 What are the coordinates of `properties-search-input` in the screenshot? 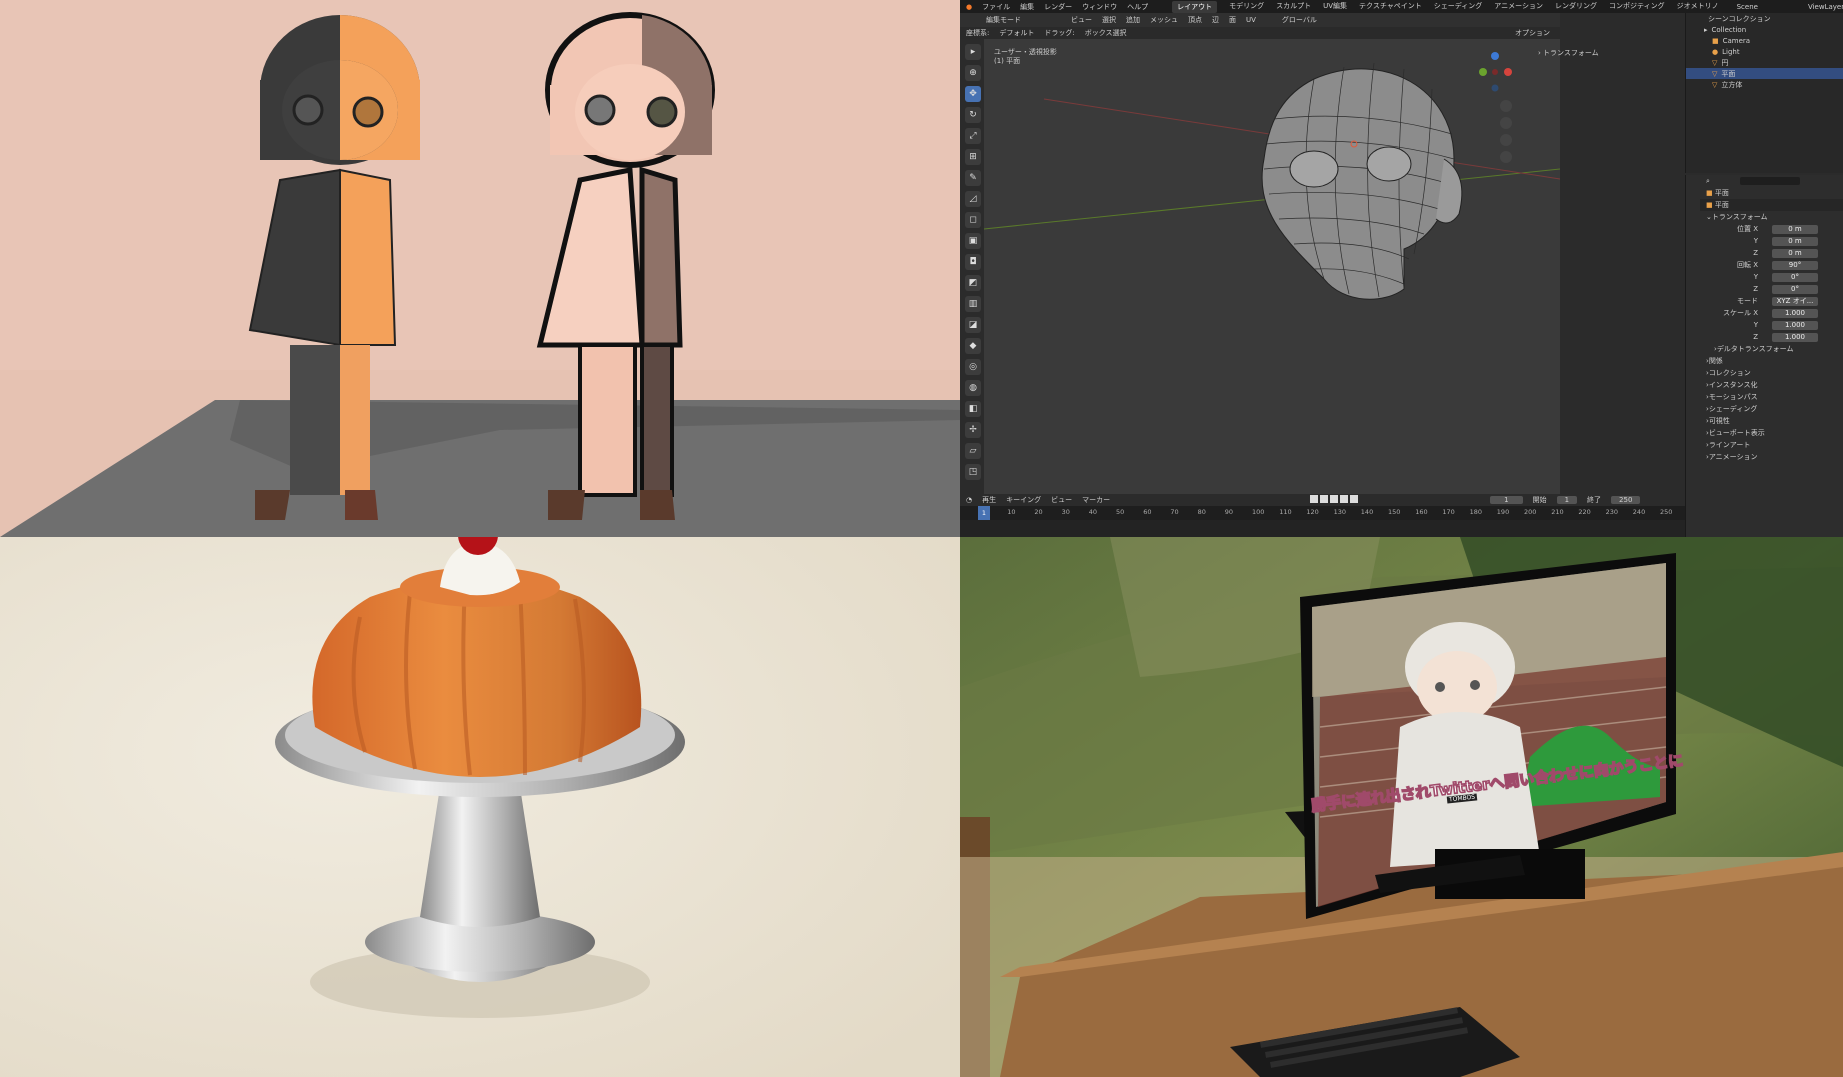 It's located at (1769, 181).